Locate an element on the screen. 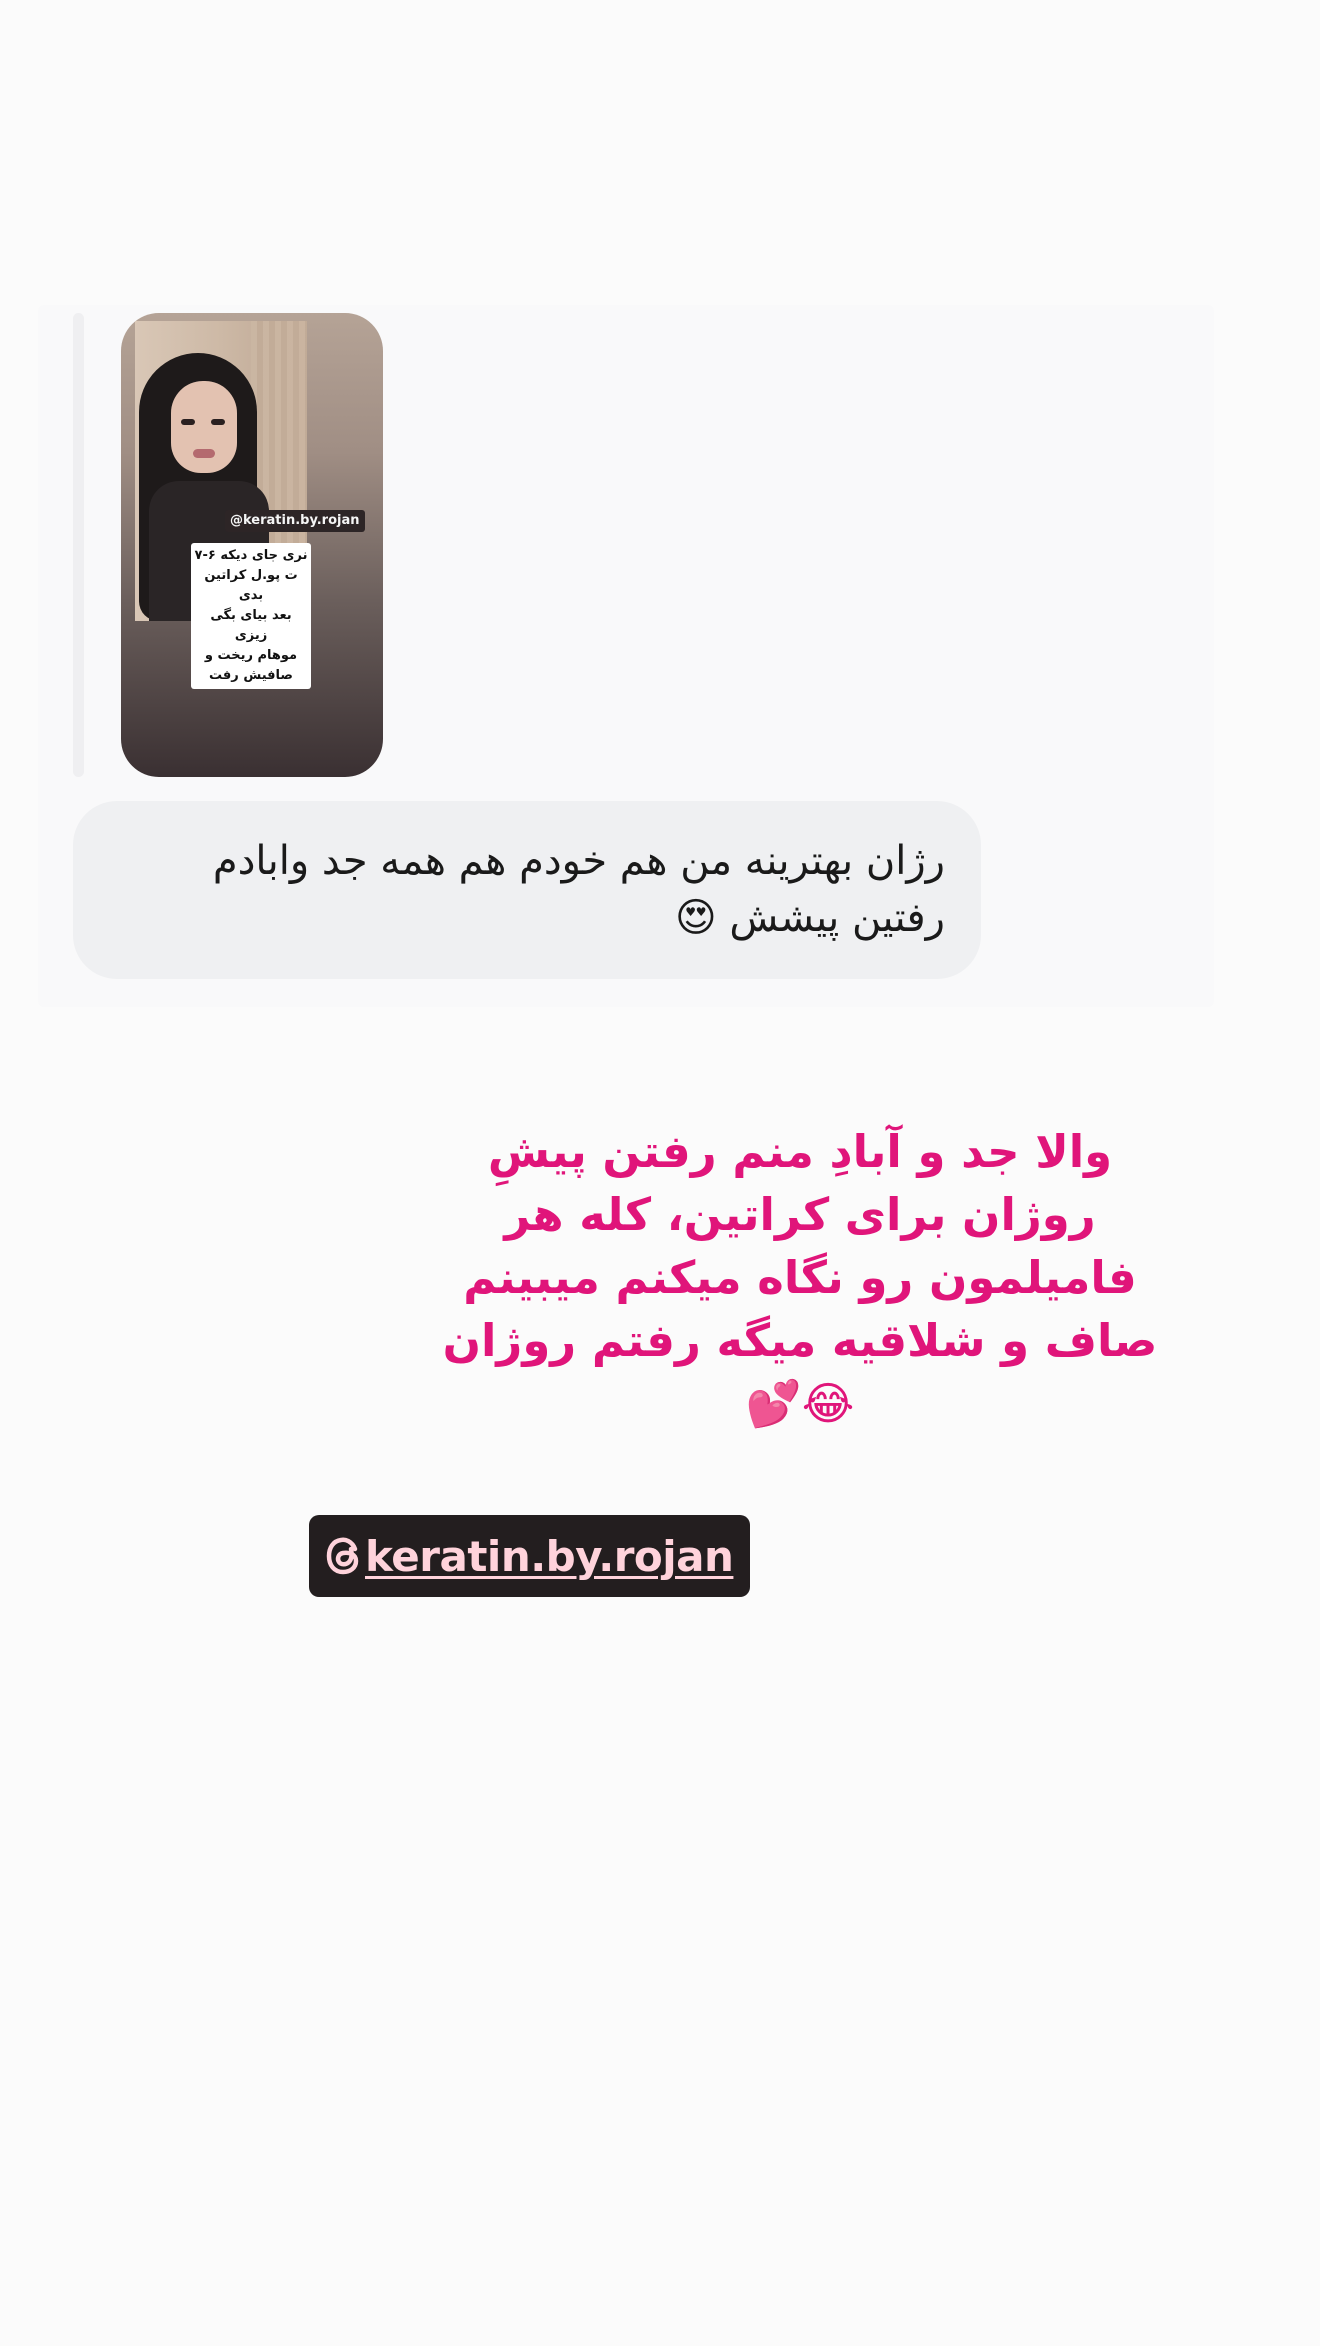 This screenshot has height=2346, width=1320. person-face is located at coordinates (204, 427).